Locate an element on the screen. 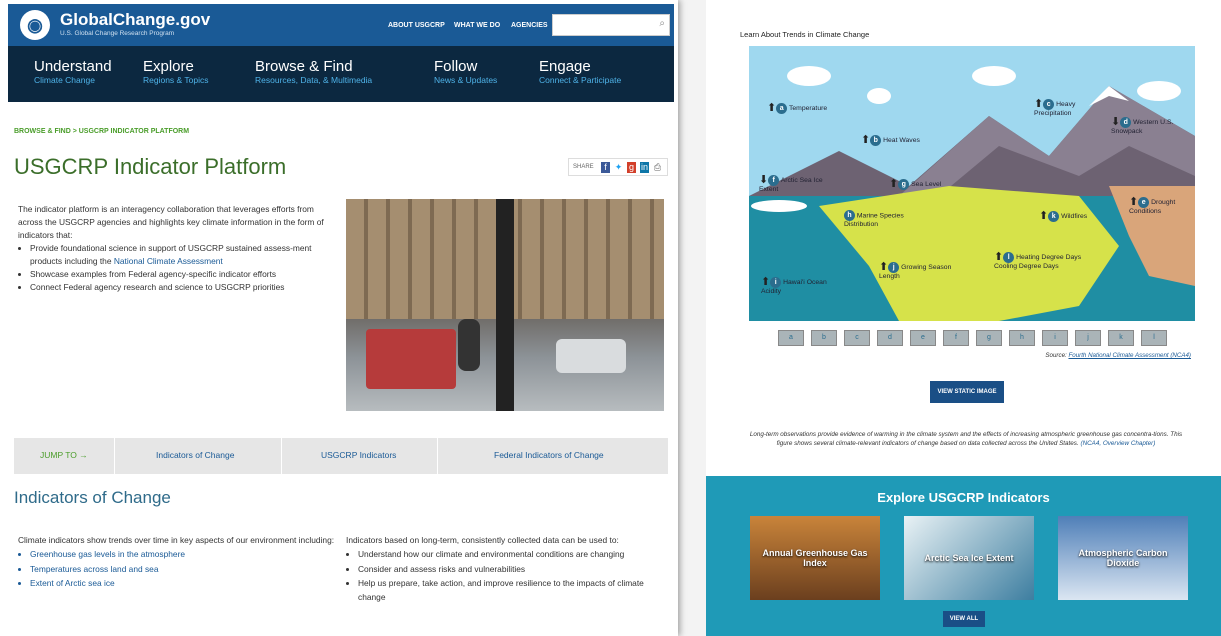 This screenshot has height=636, width=1221. nav-explore-sub: Regions & Topics is located at coordinates (176, 80).